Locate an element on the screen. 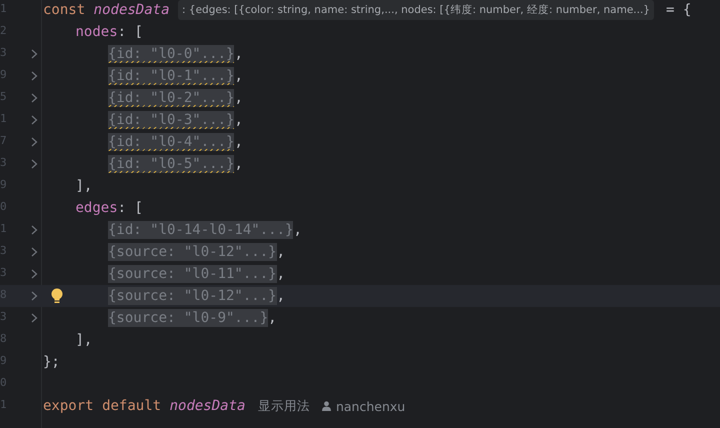 Image resolution: width=720 pixels, height=428 pixels. lightbulb-icon is located at coordinates (57, 296).